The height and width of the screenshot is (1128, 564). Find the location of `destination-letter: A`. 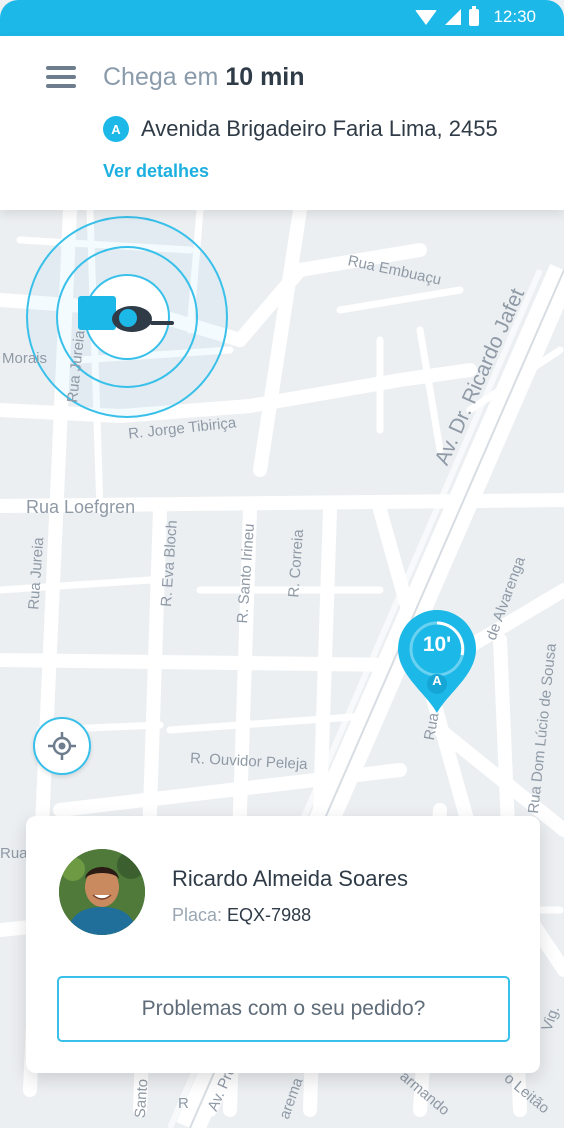

destination-letter: A is located at coordinates (437, 680).